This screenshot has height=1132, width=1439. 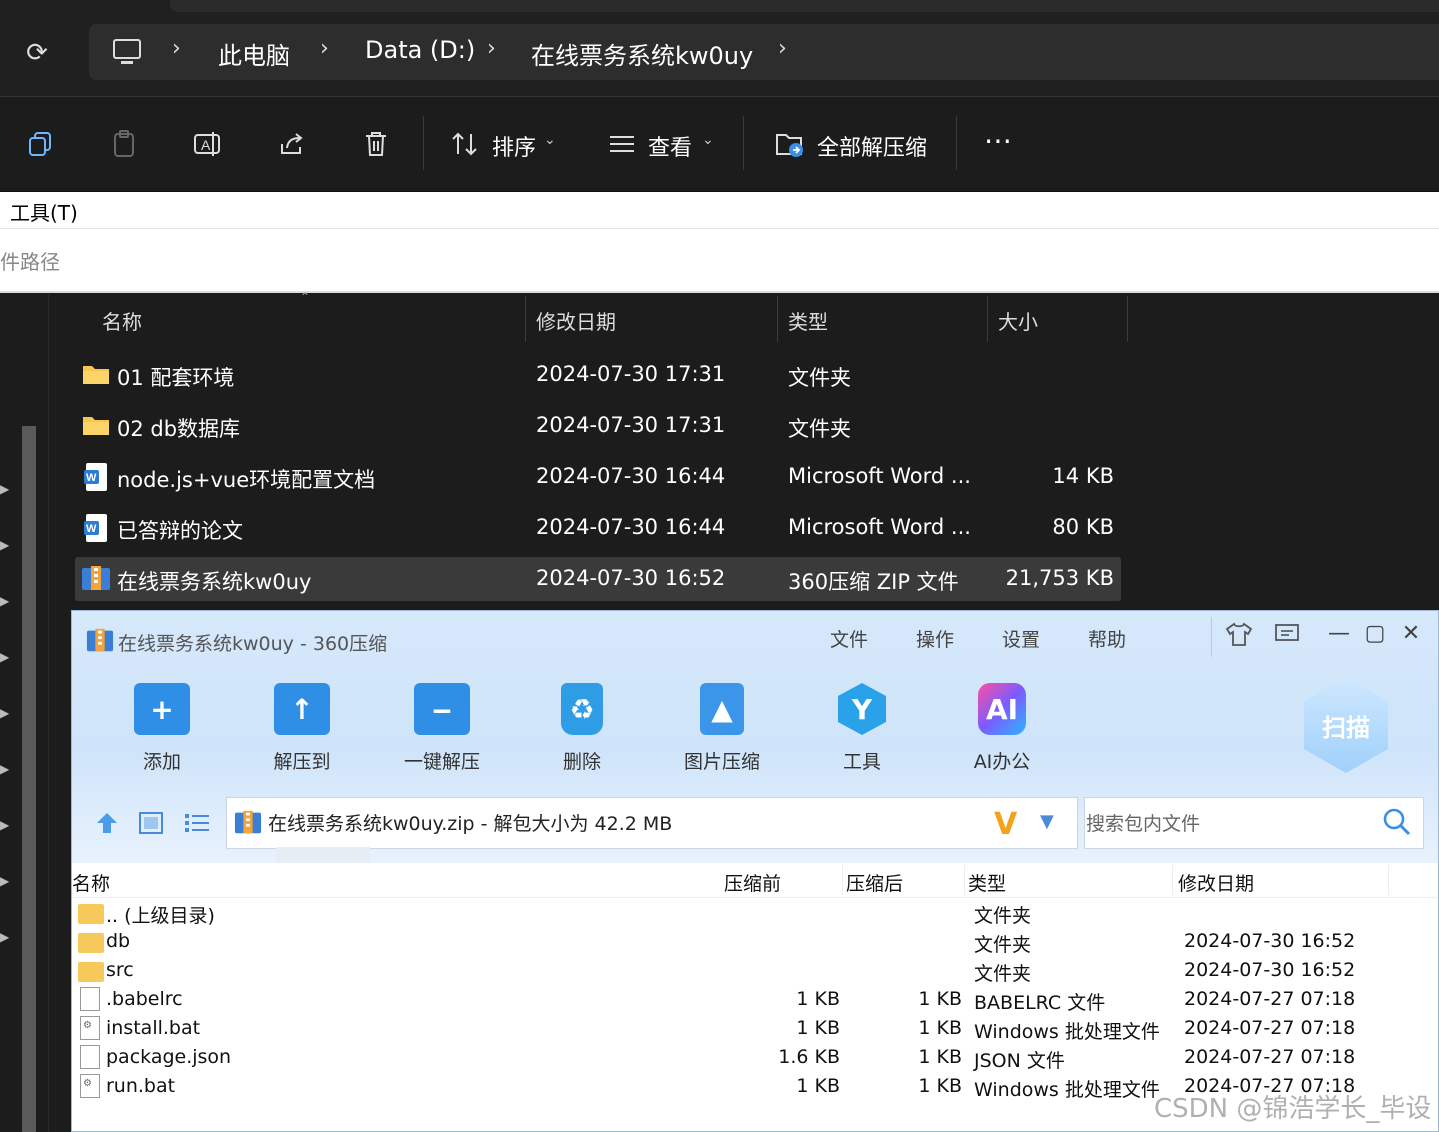 What do you see at coordinates (782, 48) in the screenshot?
I see `chevron-right-icon: ›` at bounding box center [782, 48].